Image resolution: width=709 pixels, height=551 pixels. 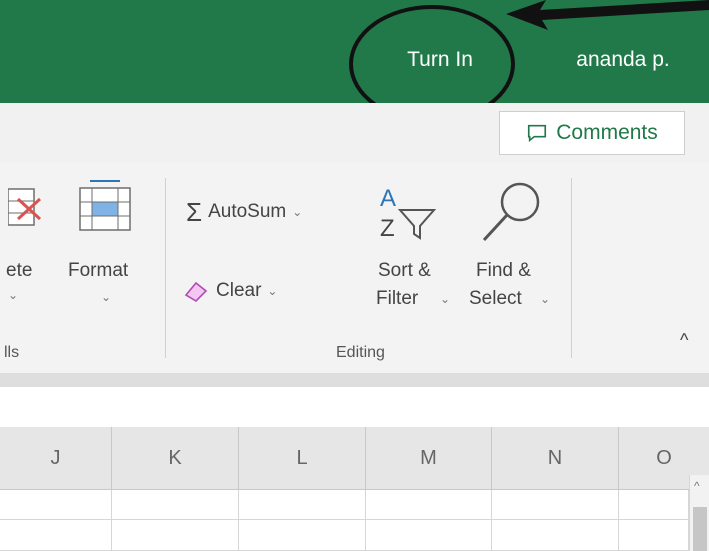 I want to click on autosum-chevron-icon: ⌄, so click(x=297, y=212).